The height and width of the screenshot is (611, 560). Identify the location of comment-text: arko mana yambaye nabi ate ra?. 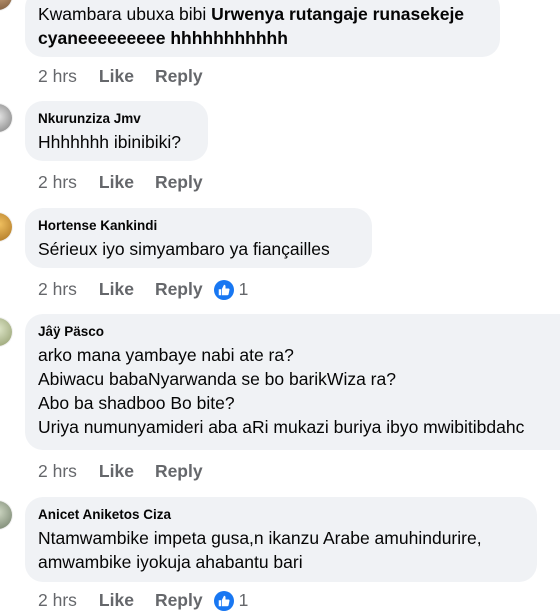
(166, 355).